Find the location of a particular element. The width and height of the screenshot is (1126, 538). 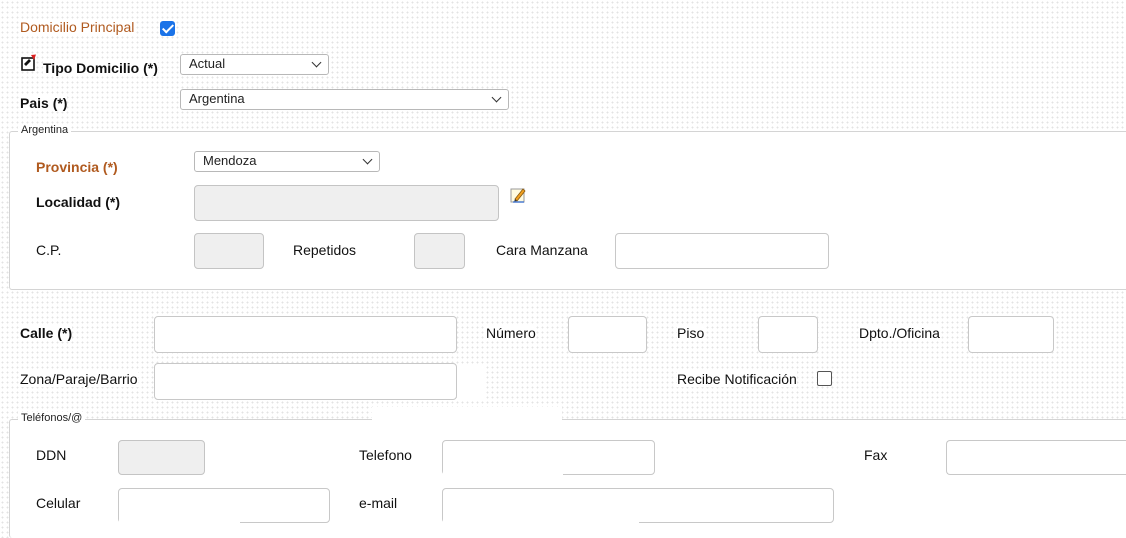

repetidos-label: Repetidos is located at coordinates (325, 250).